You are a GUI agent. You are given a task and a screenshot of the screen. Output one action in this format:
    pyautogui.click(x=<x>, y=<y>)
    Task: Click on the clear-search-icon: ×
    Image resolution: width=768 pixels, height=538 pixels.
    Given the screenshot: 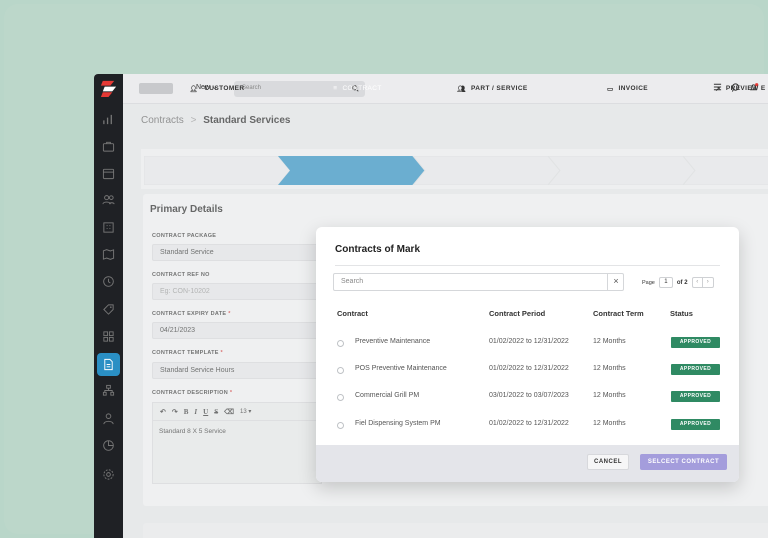 What is the action you would take?
    pyautogui.click(x=615, y=282)
    